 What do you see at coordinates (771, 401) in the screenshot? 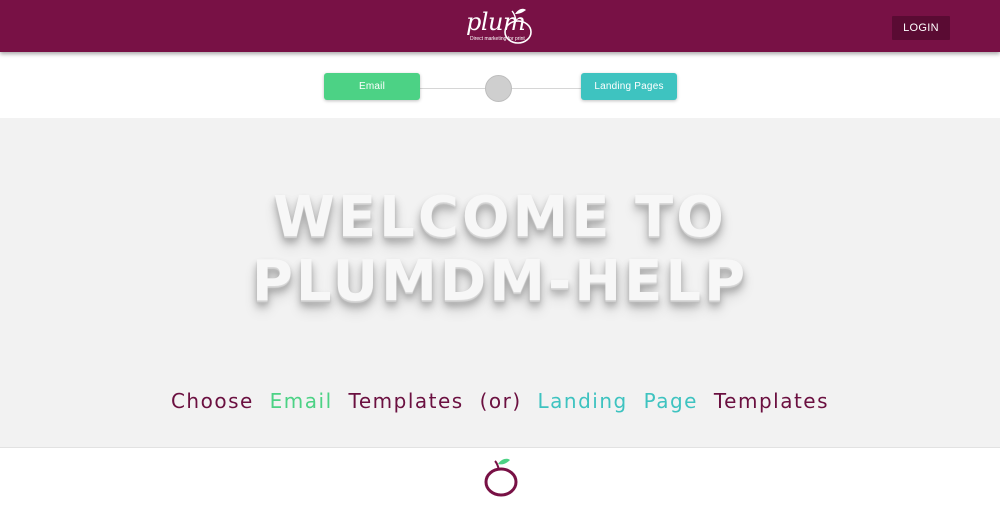
I see `templates-word-2: Templates` at bounding box center [771, 401].